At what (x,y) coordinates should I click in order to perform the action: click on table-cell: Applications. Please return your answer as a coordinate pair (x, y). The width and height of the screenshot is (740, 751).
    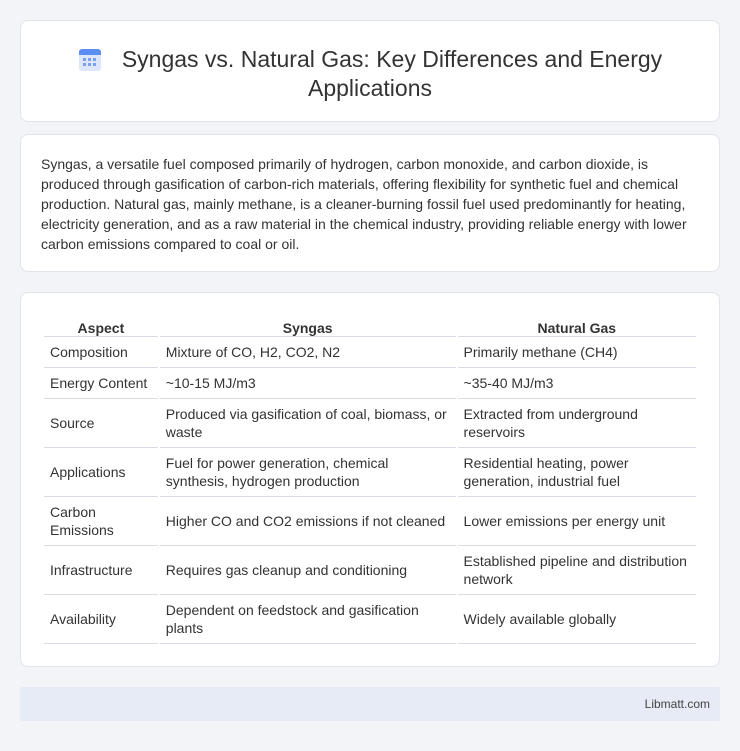
    Looking at the image, I should click on (101, 472).